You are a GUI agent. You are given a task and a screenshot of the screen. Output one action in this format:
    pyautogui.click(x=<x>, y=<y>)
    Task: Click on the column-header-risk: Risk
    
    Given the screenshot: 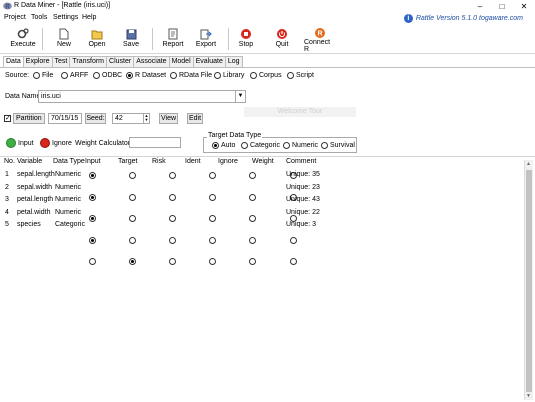 What is the action you would take?
    pyautogui.click(x=159, y=161)
    